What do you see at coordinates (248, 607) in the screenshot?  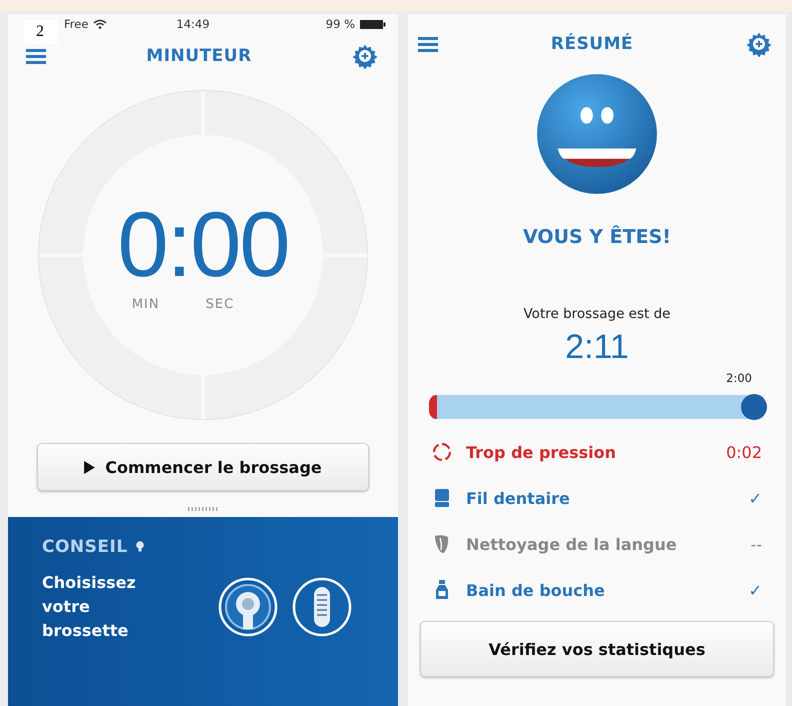 I see `round-brush-head-icon` at bounding box center [248, 607].